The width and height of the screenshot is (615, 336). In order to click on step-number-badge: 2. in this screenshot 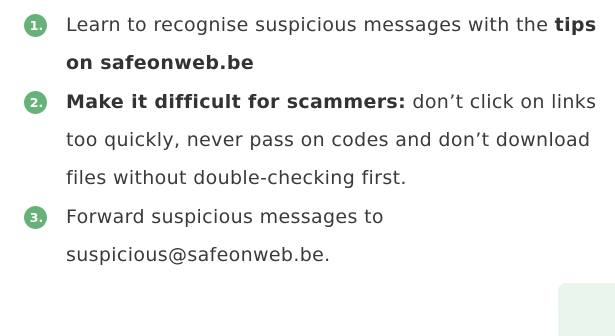, I will do `click(35, 102)`.